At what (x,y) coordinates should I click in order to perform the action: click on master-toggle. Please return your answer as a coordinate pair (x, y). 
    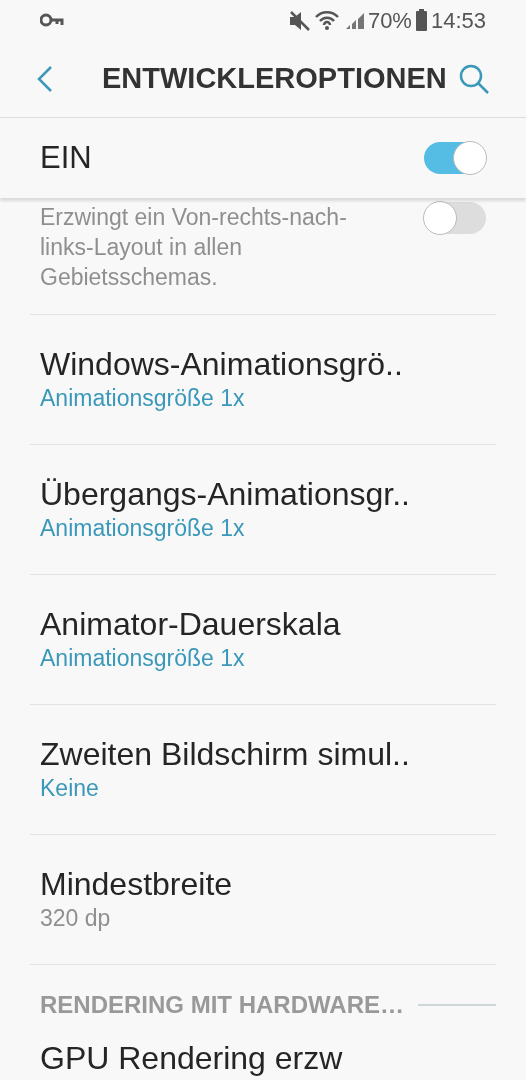
    Looking at the image, I should click on (455, 158).